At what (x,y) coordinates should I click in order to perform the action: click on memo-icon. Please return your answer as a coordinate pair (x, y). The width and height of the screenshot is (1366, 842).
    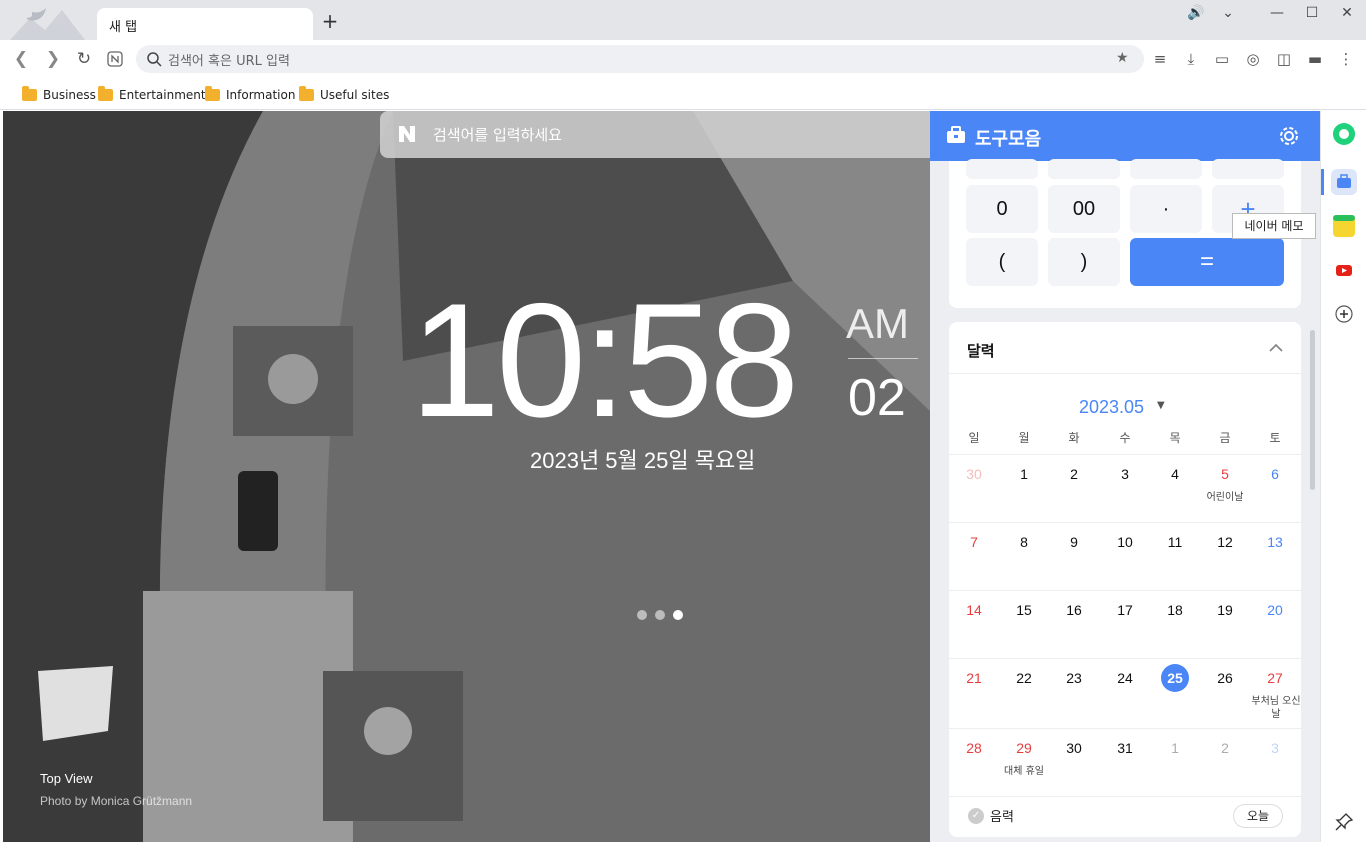
    Looking at the image, I should click on (1344, 226).